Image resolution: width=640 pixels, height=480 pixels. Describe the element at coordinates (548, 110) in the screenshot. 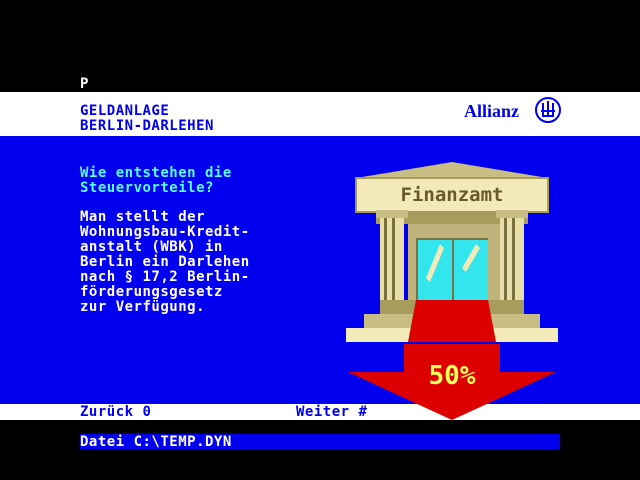

I see `allianz-eagle-icon` at that location.